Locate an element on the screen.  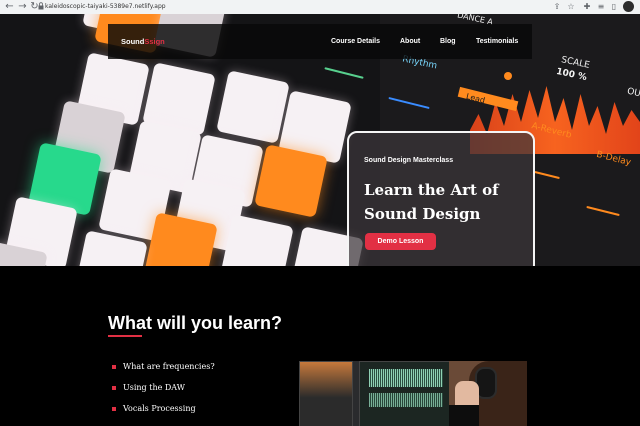
star-icon: ☆ is located at coordinates (571, 7).